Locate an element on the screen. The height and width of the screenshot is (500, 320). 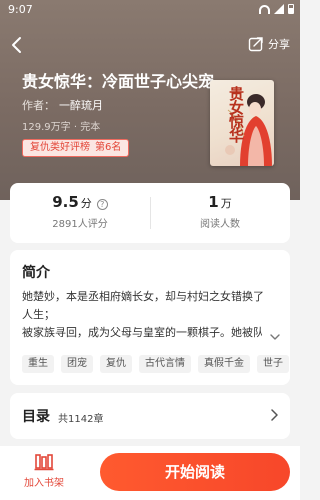
share-icon is located at coordinates (255, 44).